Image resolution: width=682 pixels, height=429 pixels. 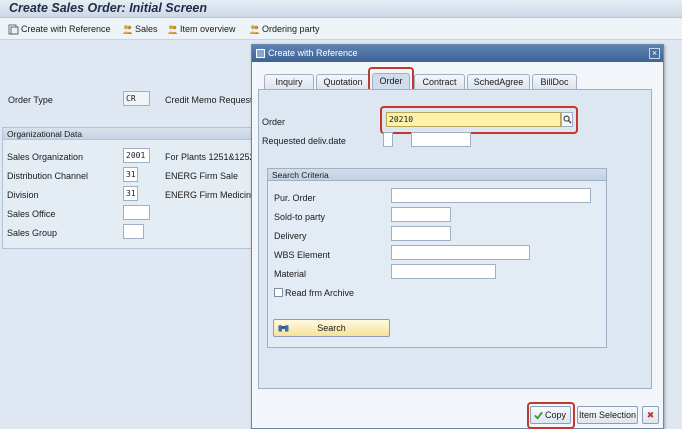 What do you see at coordinates (551, 415) in the screenshot?
I see `copy-button-highlight` at bounding box center [551, 415].